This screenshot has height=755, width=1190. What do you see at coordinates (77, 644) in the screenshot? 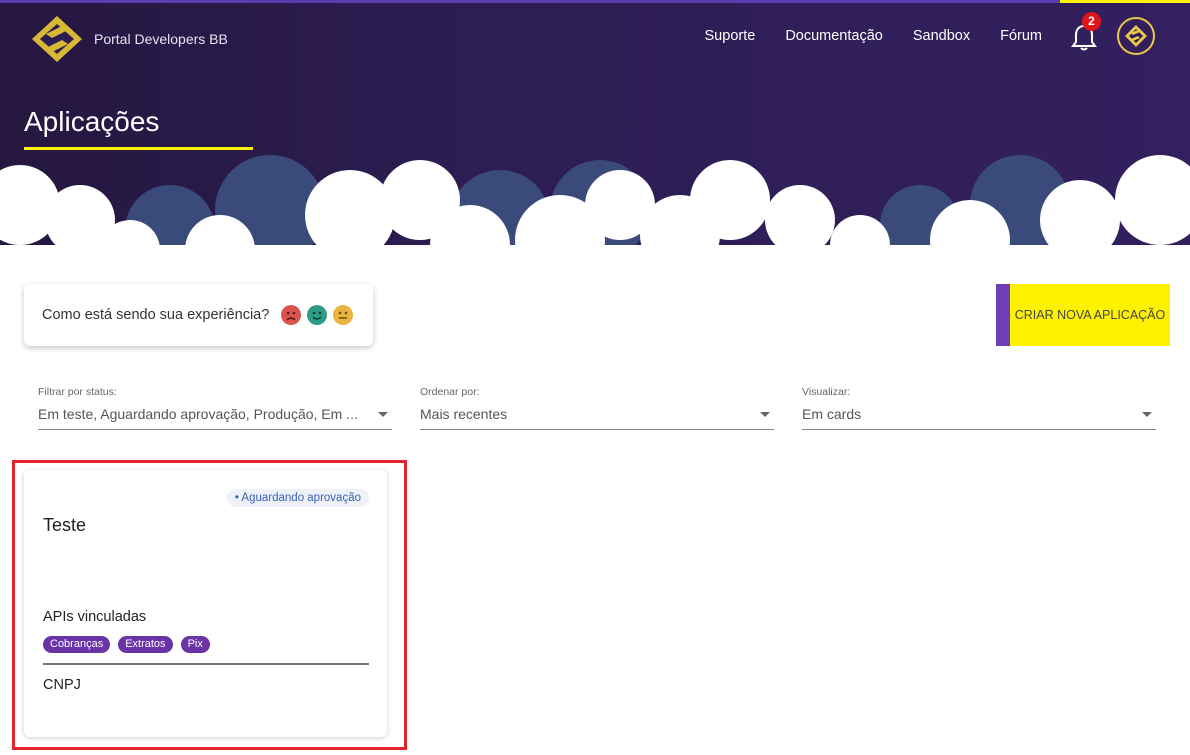
I see `api-chip: Cobranças` at bounding box center [77, 644].